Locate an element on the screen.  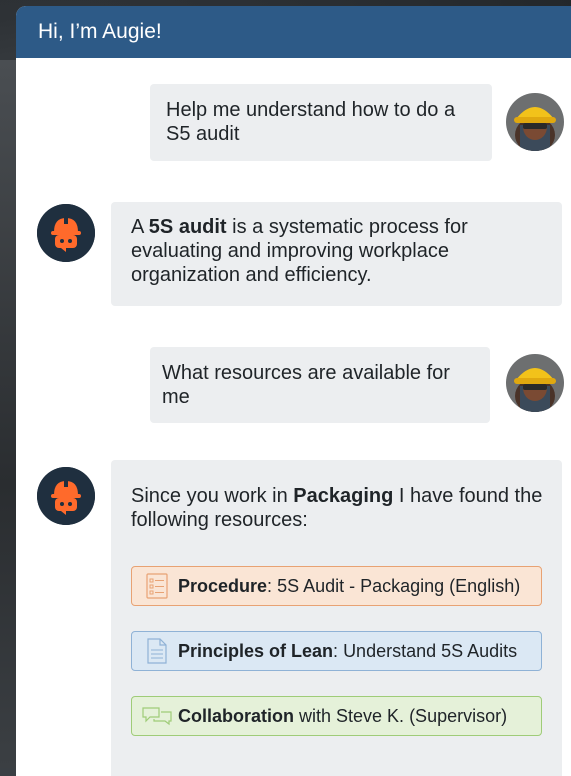
resource-description: with Steve K. (Supervisor) is located at coordinates (403, 716).